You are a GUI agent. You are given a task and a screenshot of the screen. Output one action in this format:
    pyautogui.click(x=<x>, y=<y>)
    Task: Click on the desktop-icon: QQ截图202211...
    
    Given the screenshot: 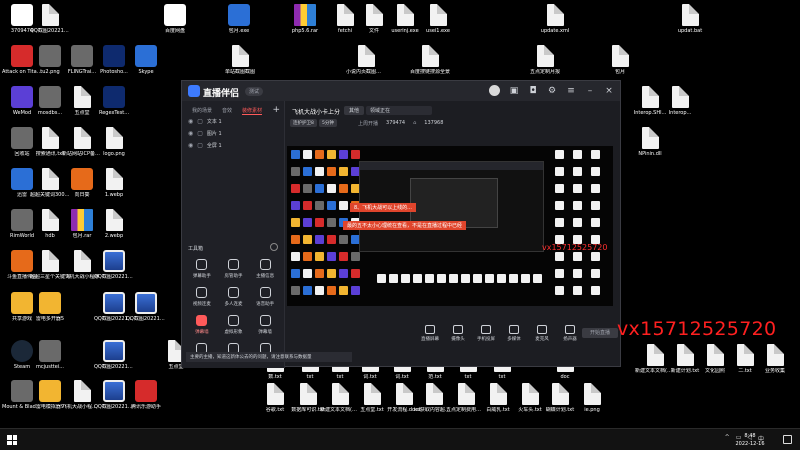 What is the action you would take?
    pyautogui.click(x=114, y=355)
    